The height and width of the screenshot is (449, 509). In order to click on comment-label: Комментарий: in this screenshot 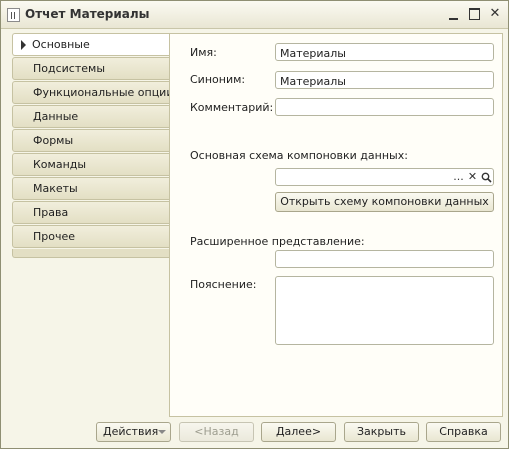, I will do `click(232, 107)`.